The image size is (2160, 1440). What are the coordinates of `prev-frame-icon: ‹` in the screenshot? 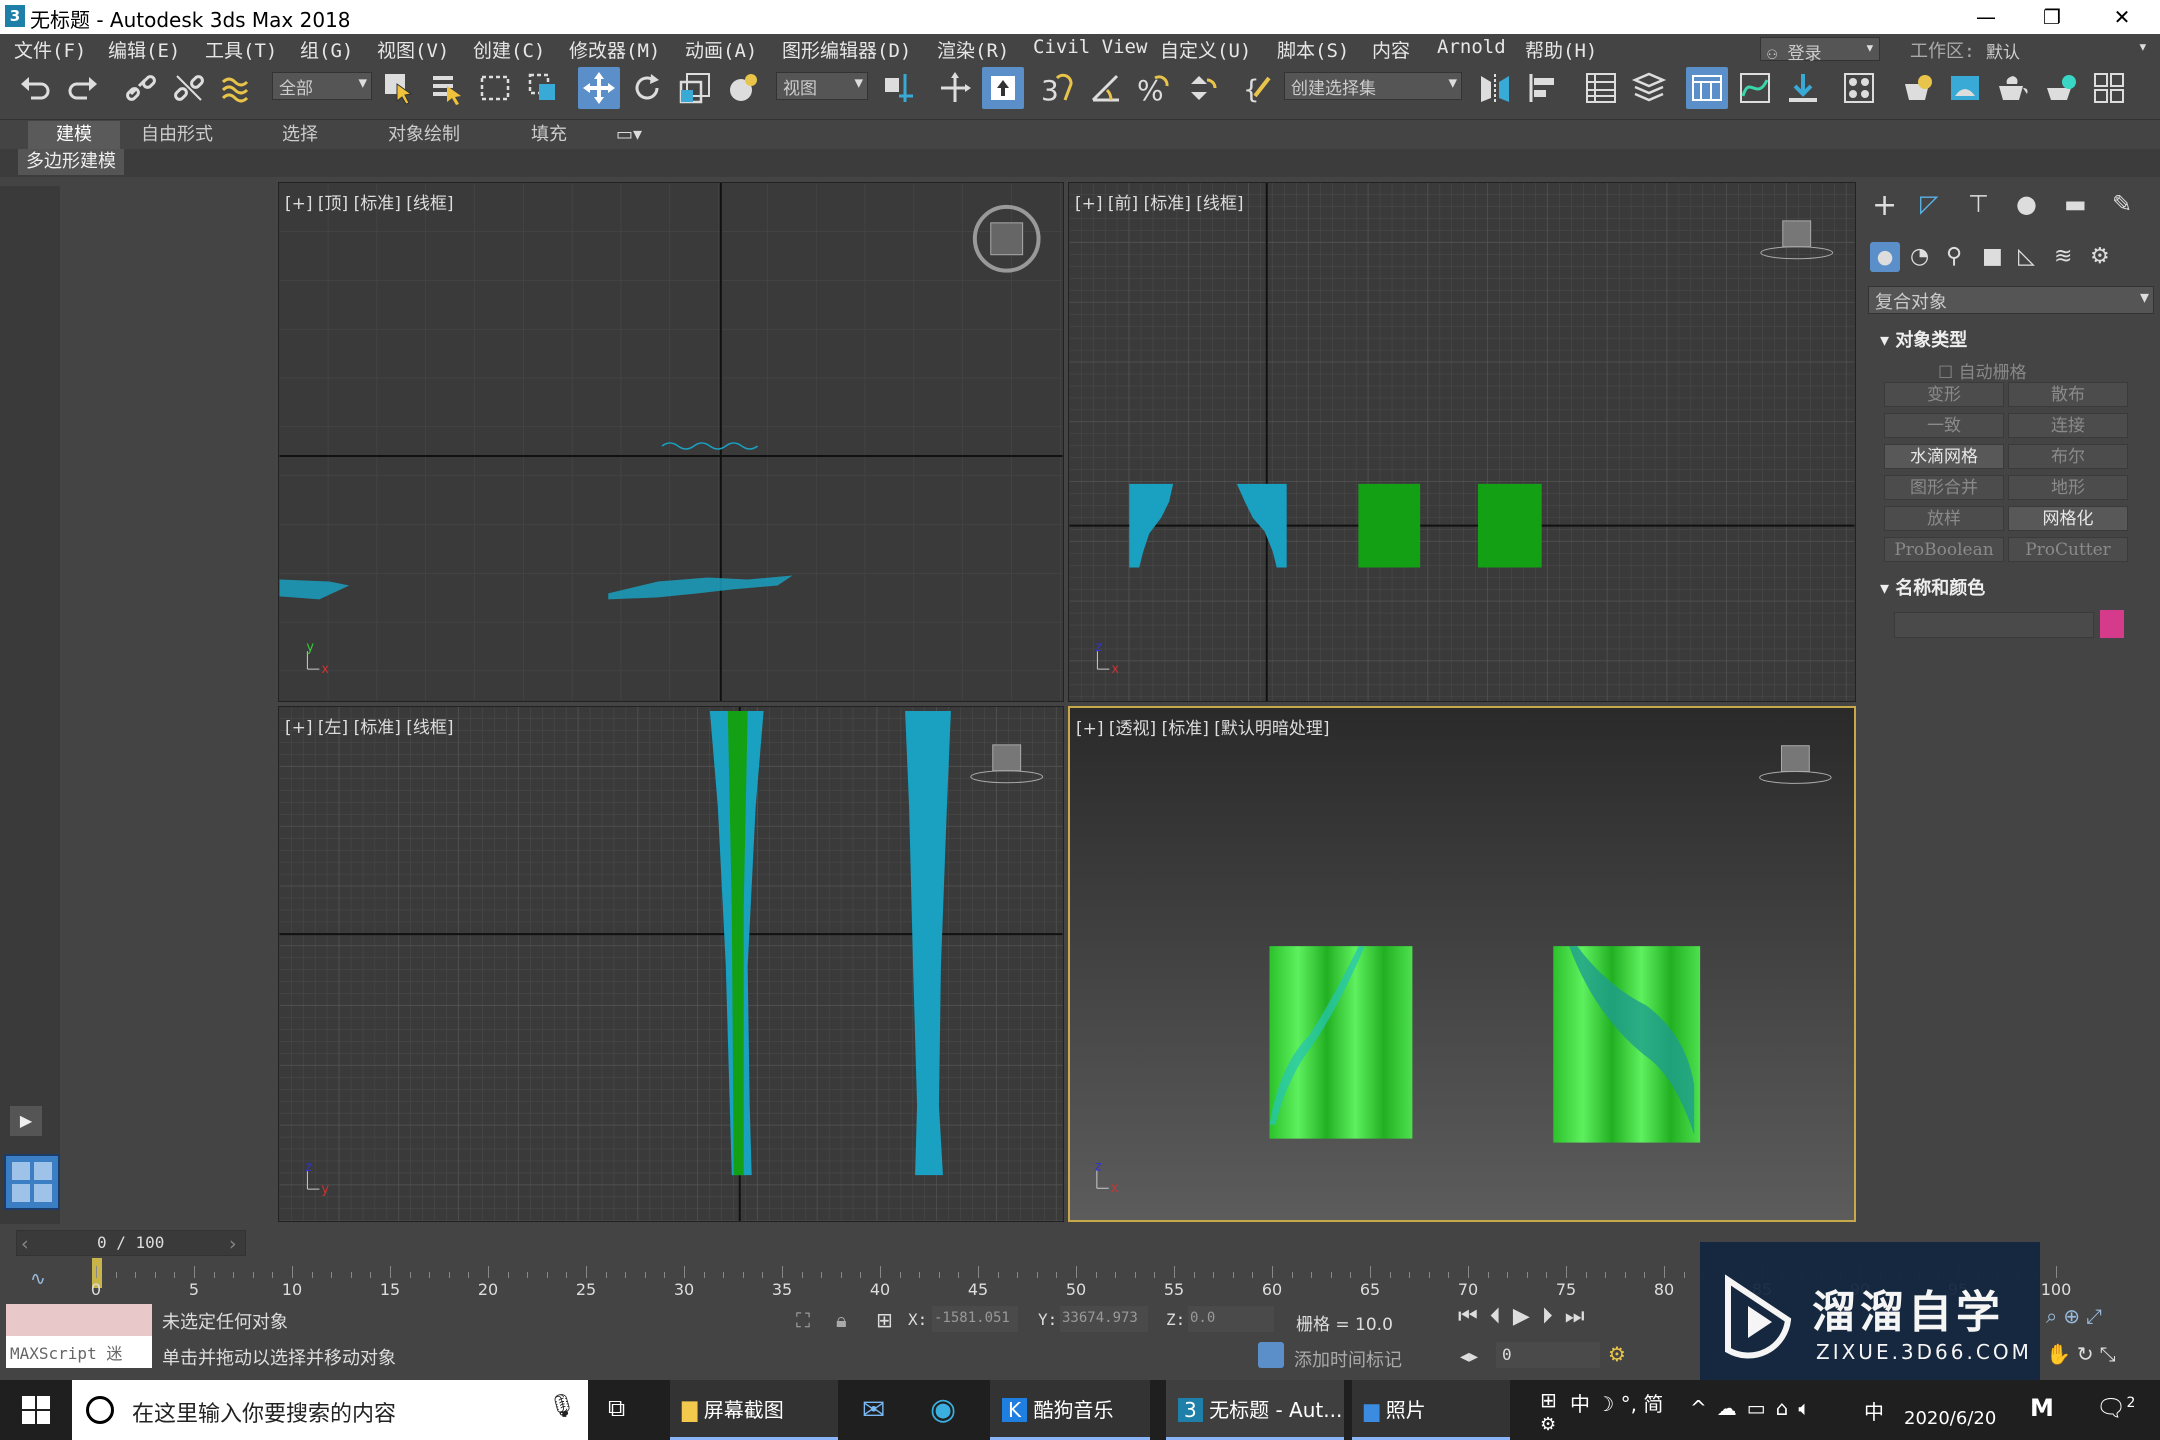 It's located at (25, 1244).